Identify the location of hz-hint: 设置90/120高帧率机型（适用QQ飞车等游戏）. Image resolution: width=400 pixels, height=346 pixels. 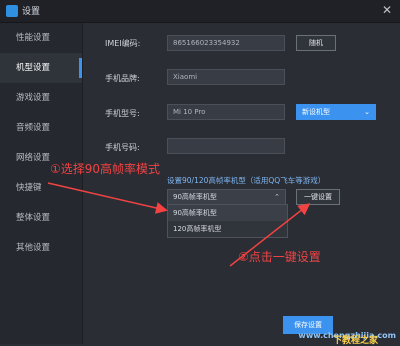
(246, 180).